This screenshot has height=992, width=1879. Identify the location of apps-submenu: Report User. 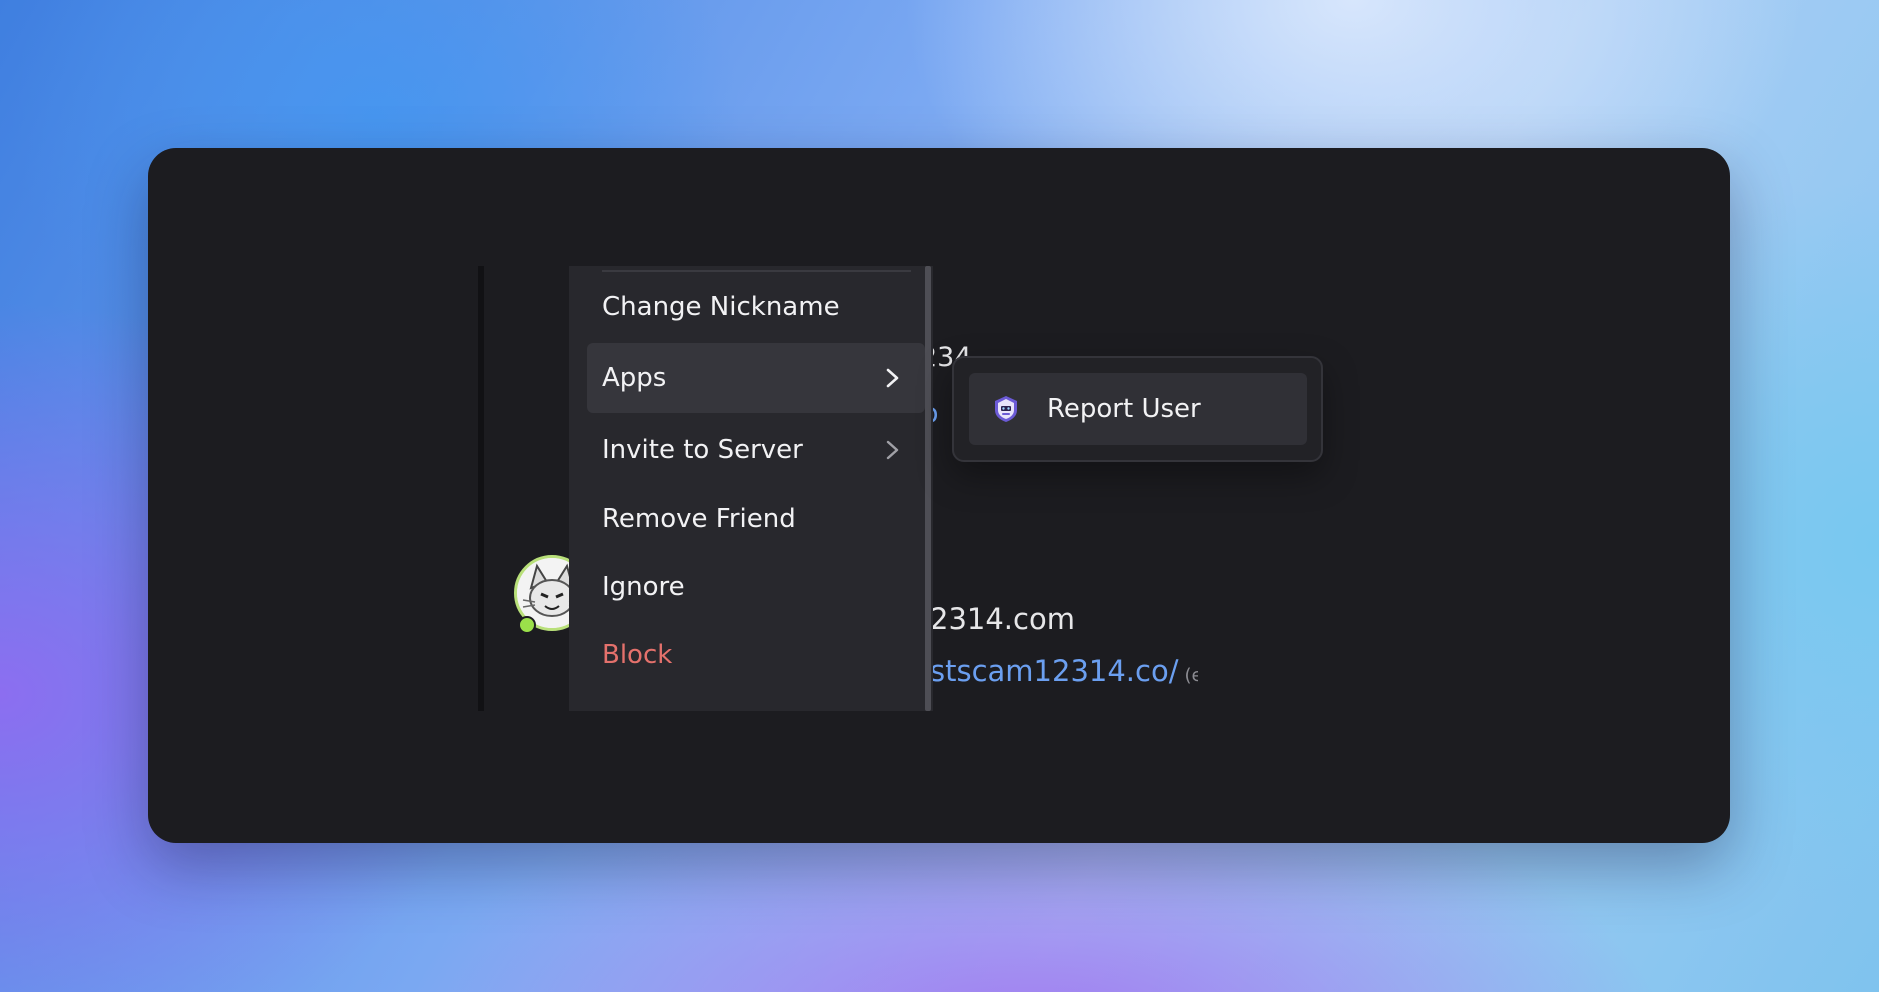
(1137, 409).